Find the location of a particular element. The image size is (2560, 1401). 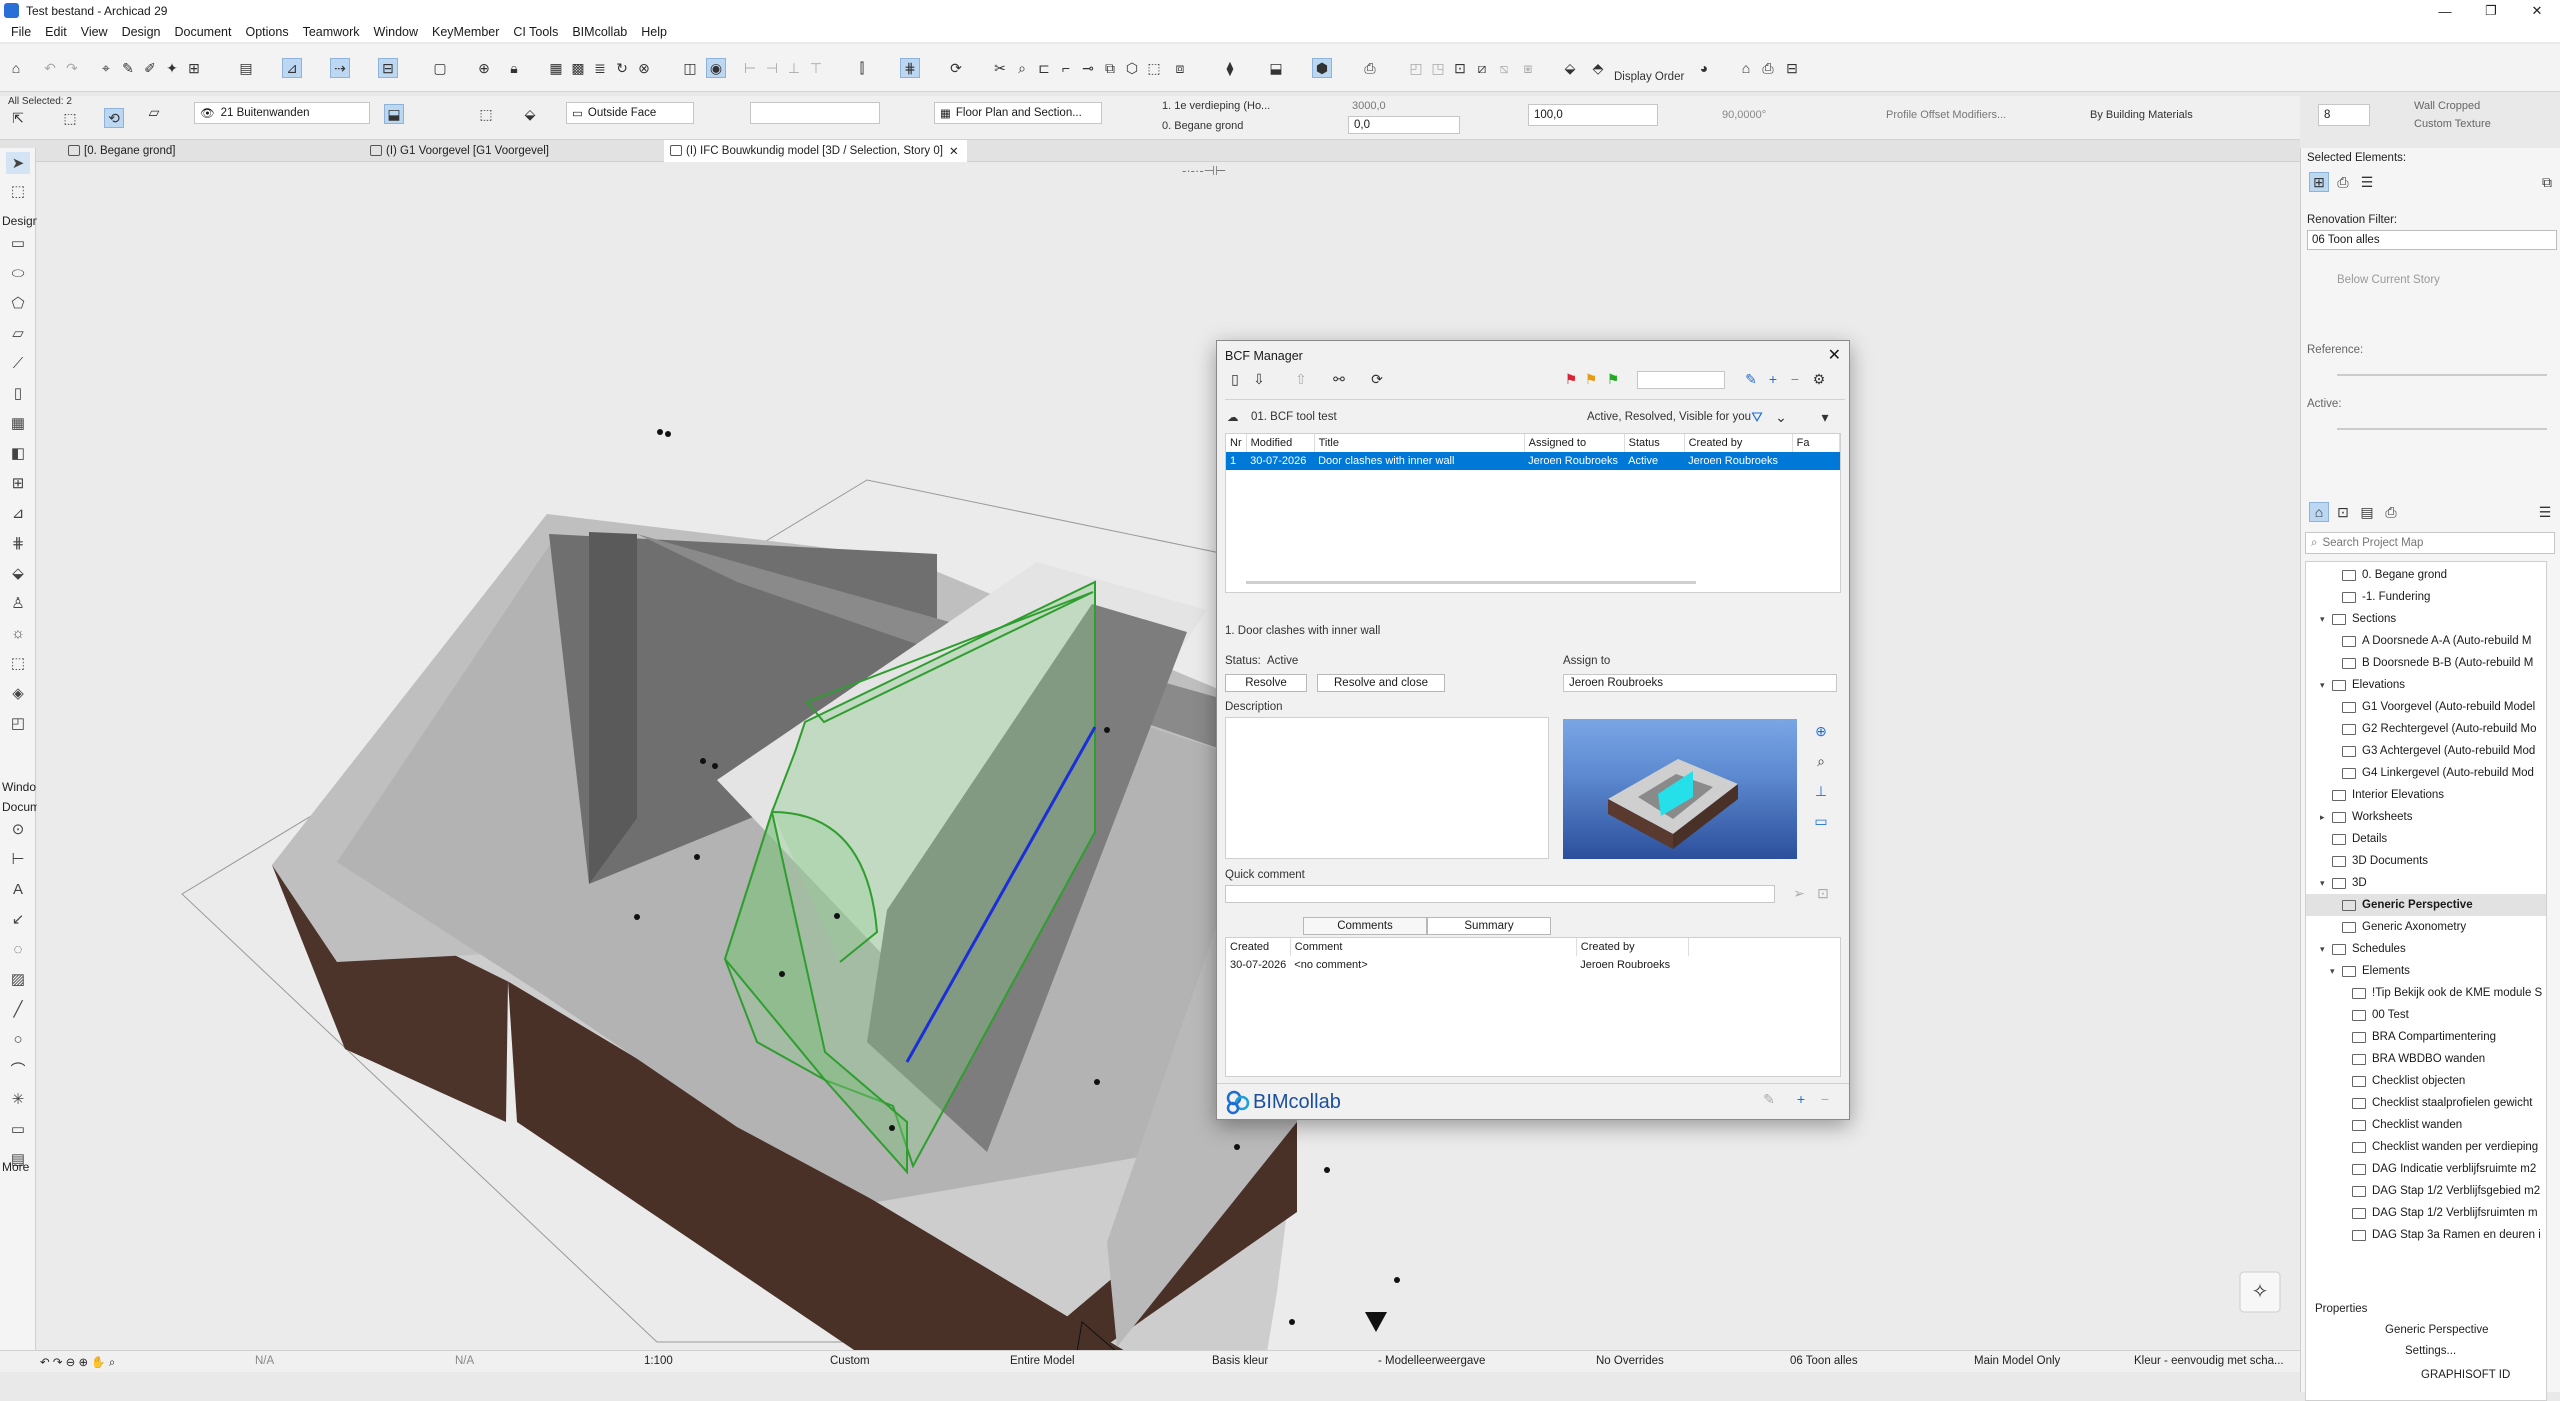

send-backward-icon: ⧅ is located at coordinates (1504, 68).